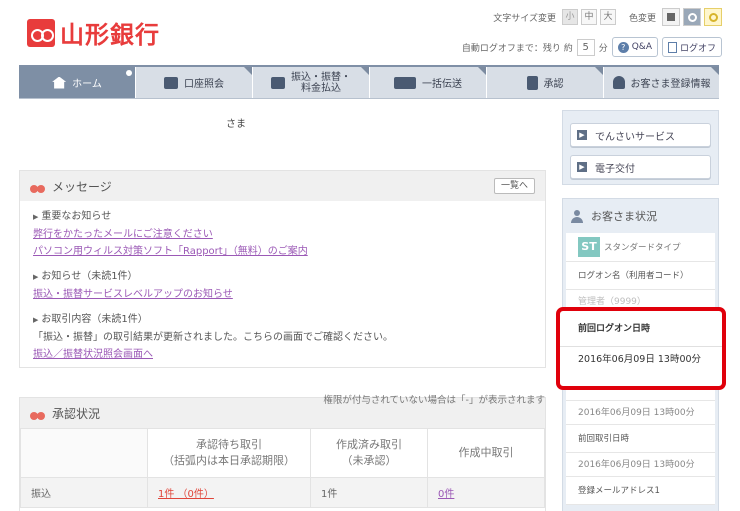  I want to click on draft-cell: 0件, so click(486, 492).